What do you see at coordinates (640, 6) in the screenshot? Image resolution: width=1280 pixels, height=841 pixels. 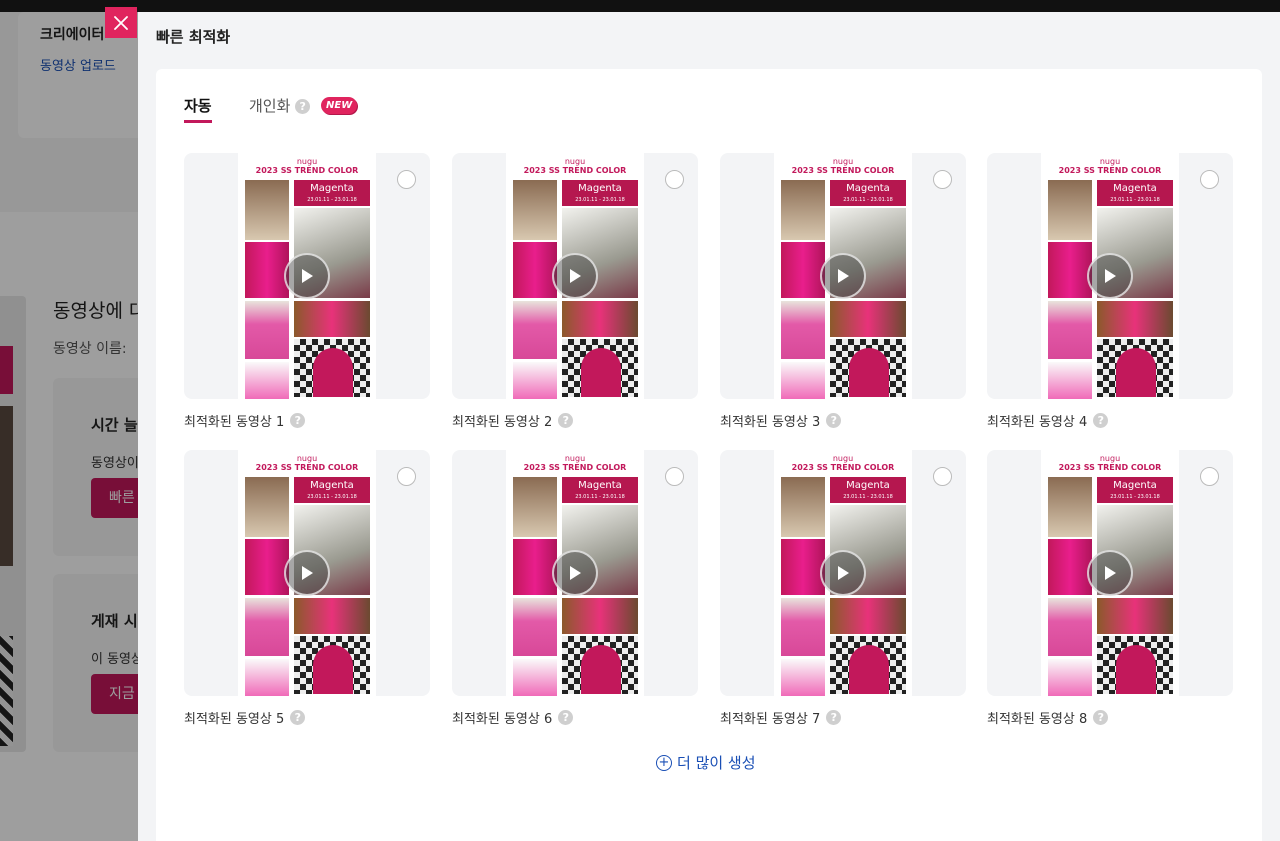 I see `top-bar` at bounding box center [640, 6].